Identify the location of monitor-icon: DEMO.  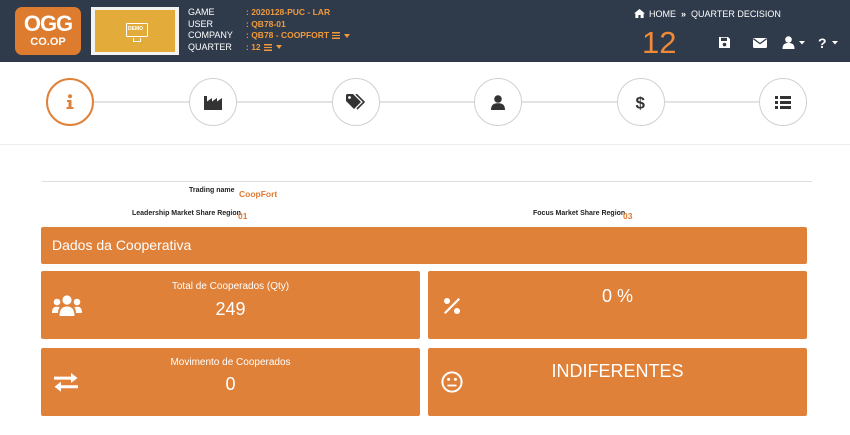
(137, 30).